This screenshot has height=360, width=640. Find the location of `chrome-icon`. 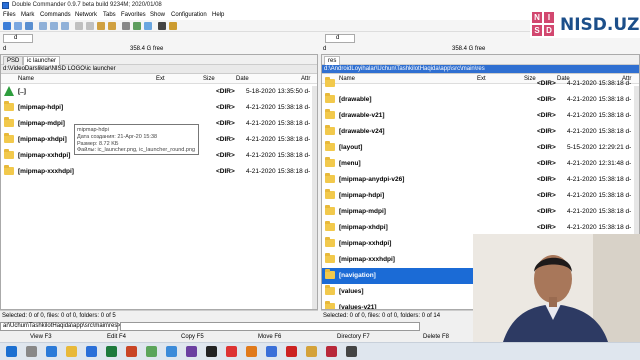

chrome-icon is located at coordinates (231, 351).